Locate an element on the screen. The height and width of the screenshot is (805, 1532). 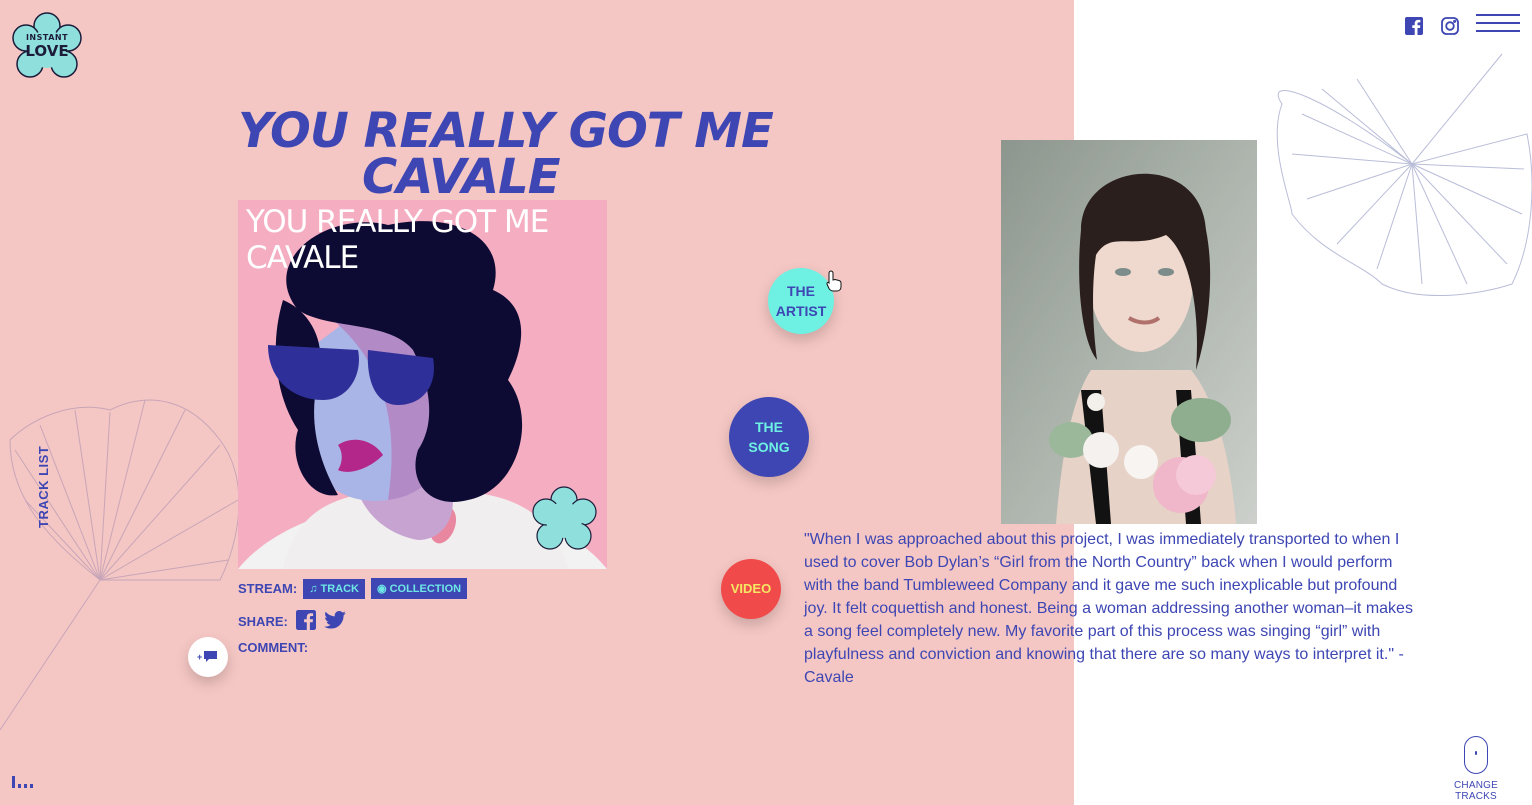
cover-text-line1: YOU REALLY GOT ME is located at coordinates (397, 222).